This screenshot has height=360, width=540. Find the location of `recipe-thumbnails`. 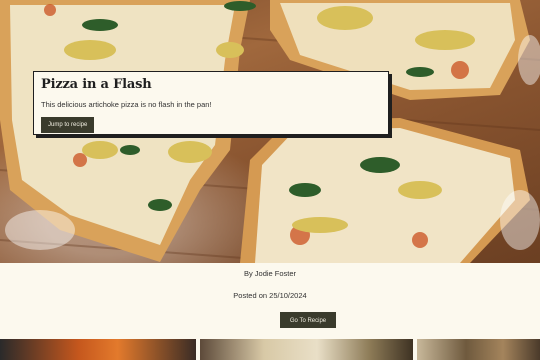

recipe-thumbnails is located at coordinates (270, 349).